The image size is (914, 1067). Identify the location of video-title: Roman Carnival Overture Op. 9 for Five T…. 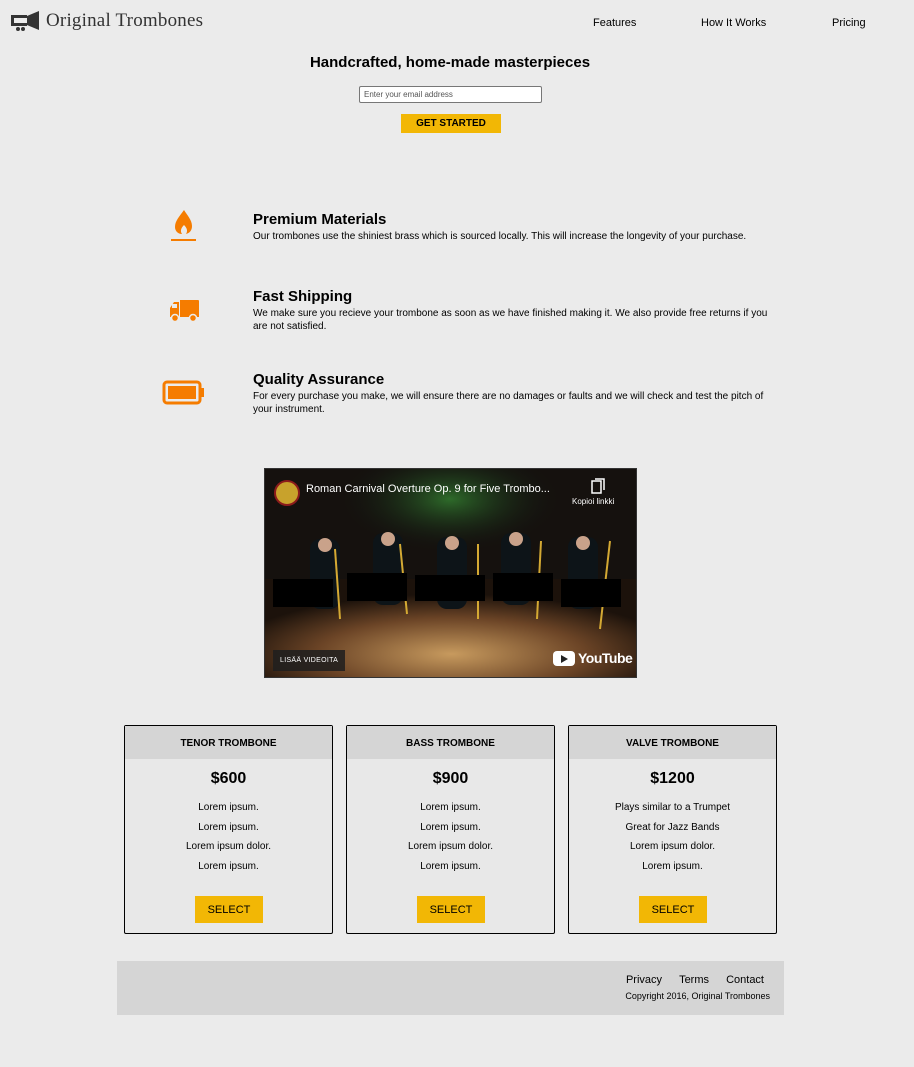
(428, 489).